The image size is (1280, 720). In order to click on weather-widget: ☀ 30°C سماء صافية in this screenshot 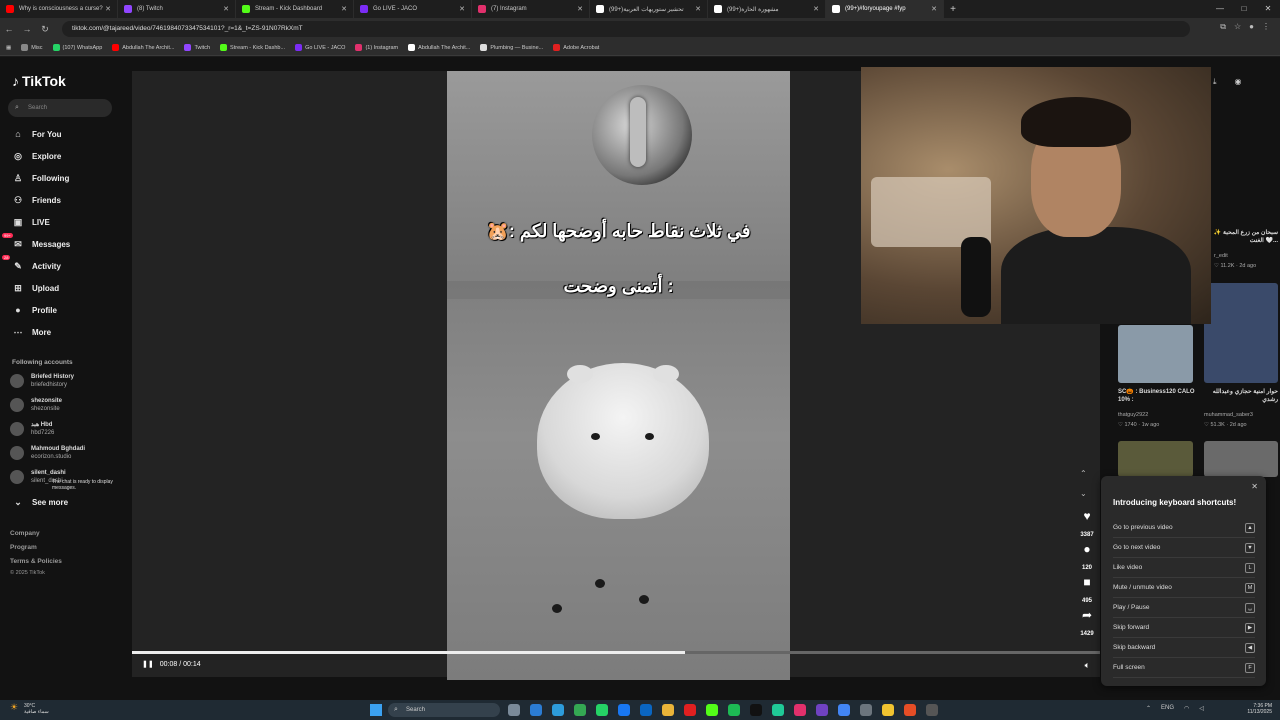, I will do `click(29, 709)`.